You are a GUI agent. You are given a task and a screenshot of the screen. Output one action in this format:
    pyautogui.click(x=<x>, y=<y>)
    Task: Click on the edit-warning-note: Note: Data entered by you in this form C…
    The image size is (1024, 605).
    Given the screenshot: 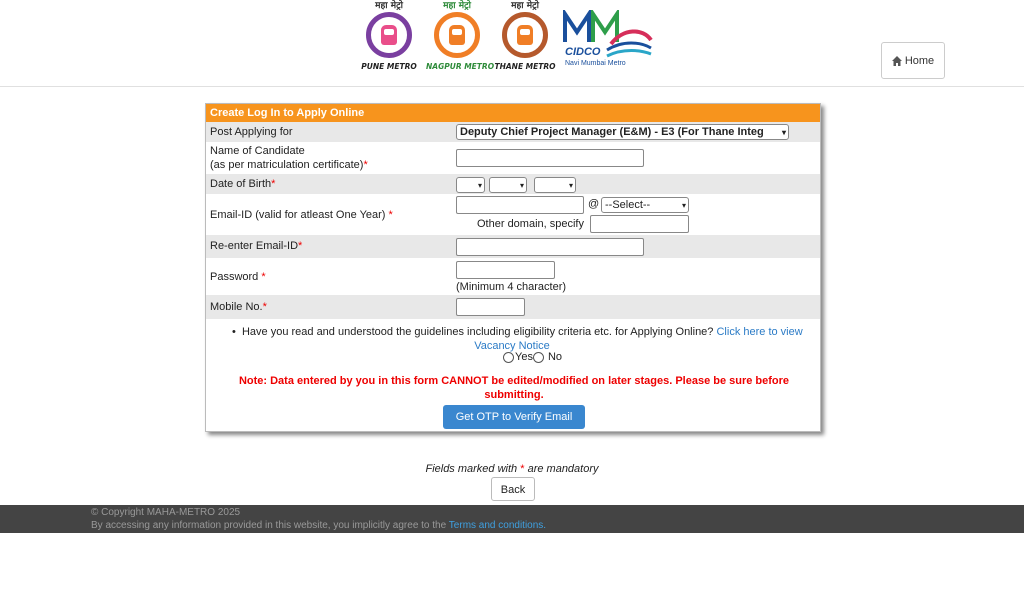 What is the action you would take?
    pyautogui.click(x=514, y=388)
    